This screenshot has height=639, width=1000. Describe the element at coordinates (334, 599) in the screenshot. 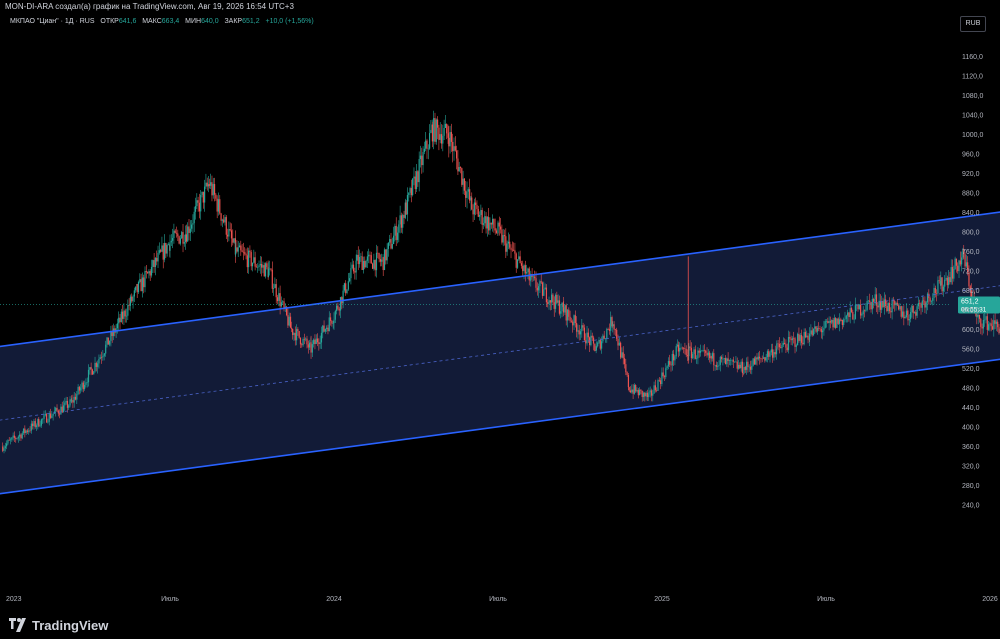

I see `x-tick-label: 2024` at that location.